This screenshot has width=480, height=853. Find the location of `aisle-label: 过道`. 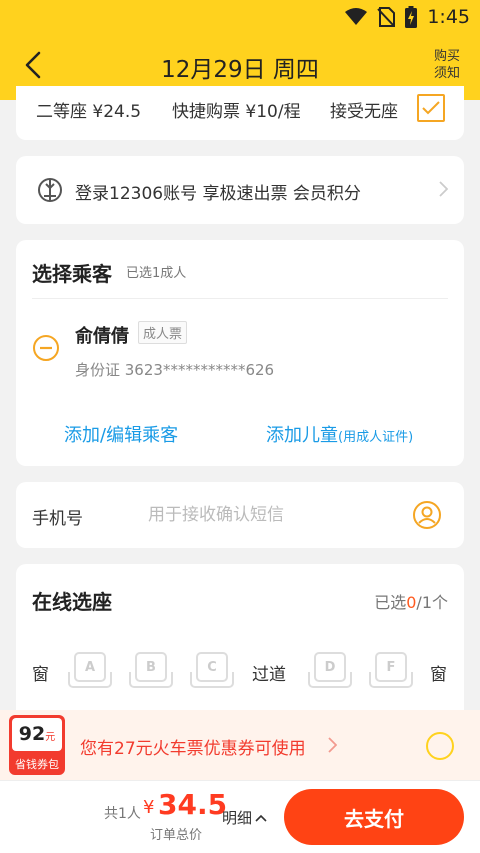

aisle-label: 过道 is located at coordinates (269, 675).